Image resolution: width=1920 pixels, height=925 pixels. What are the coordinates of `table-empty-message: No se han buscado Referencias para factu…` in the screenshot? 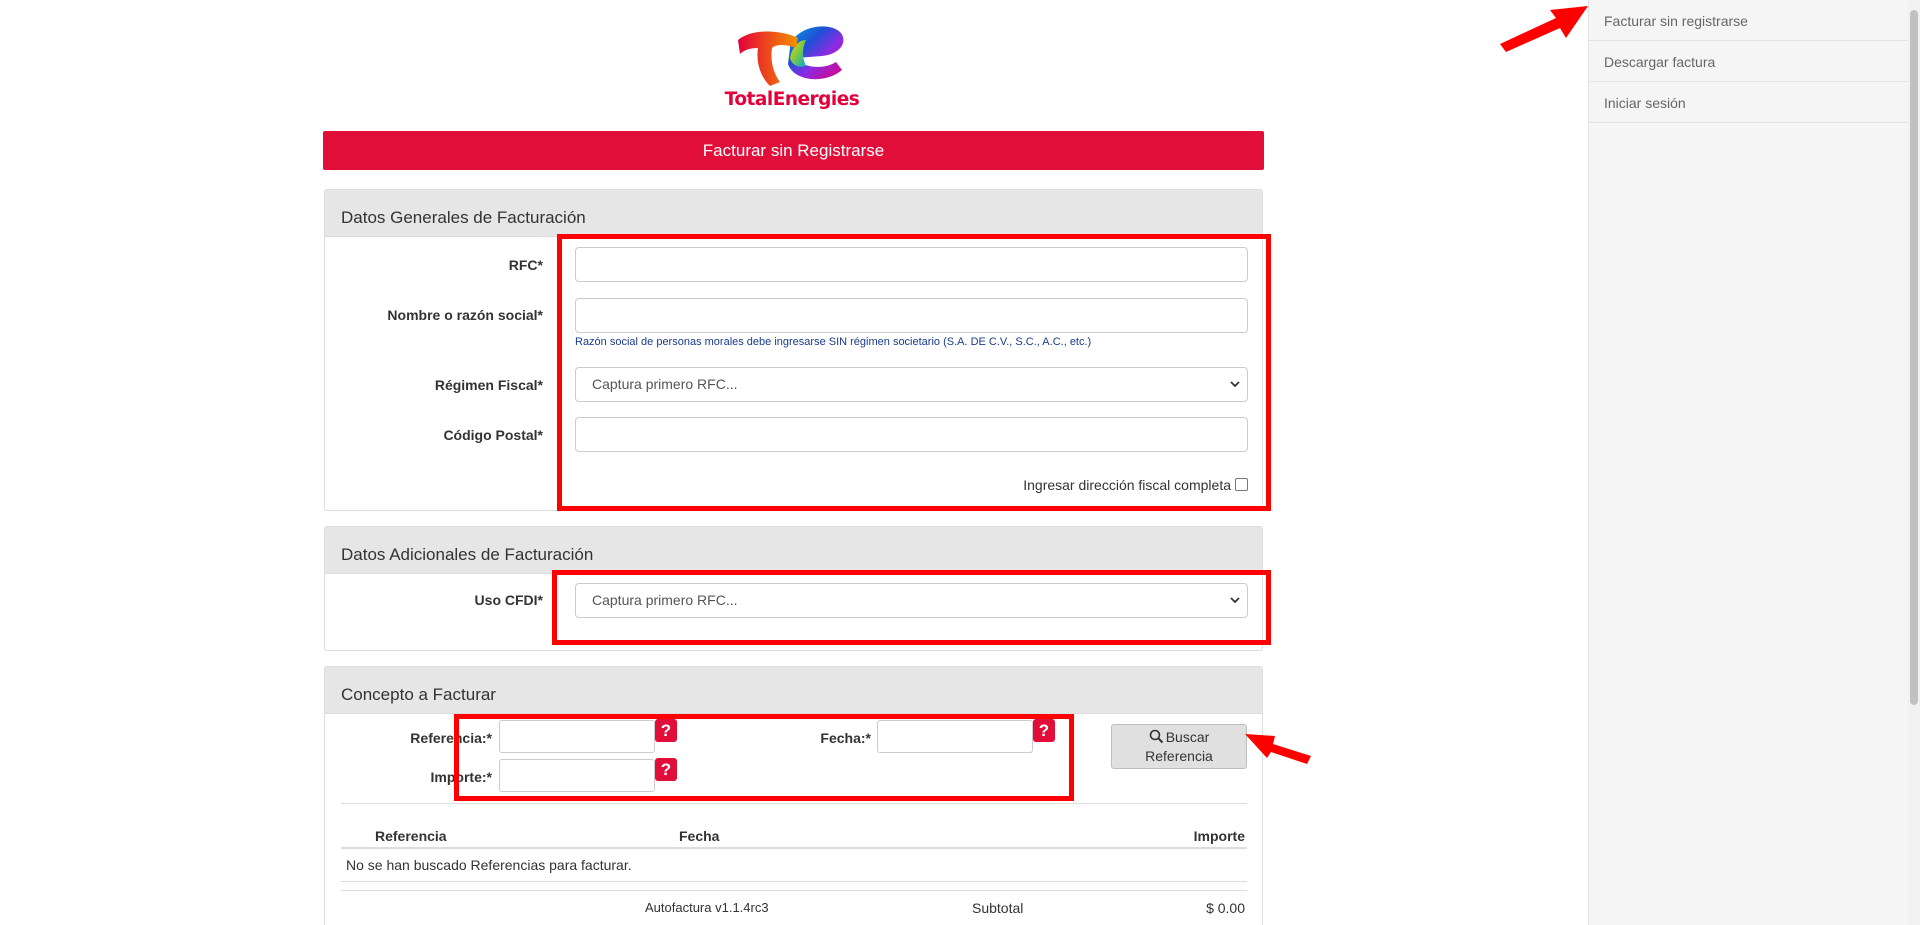 It's located at (489, 865).